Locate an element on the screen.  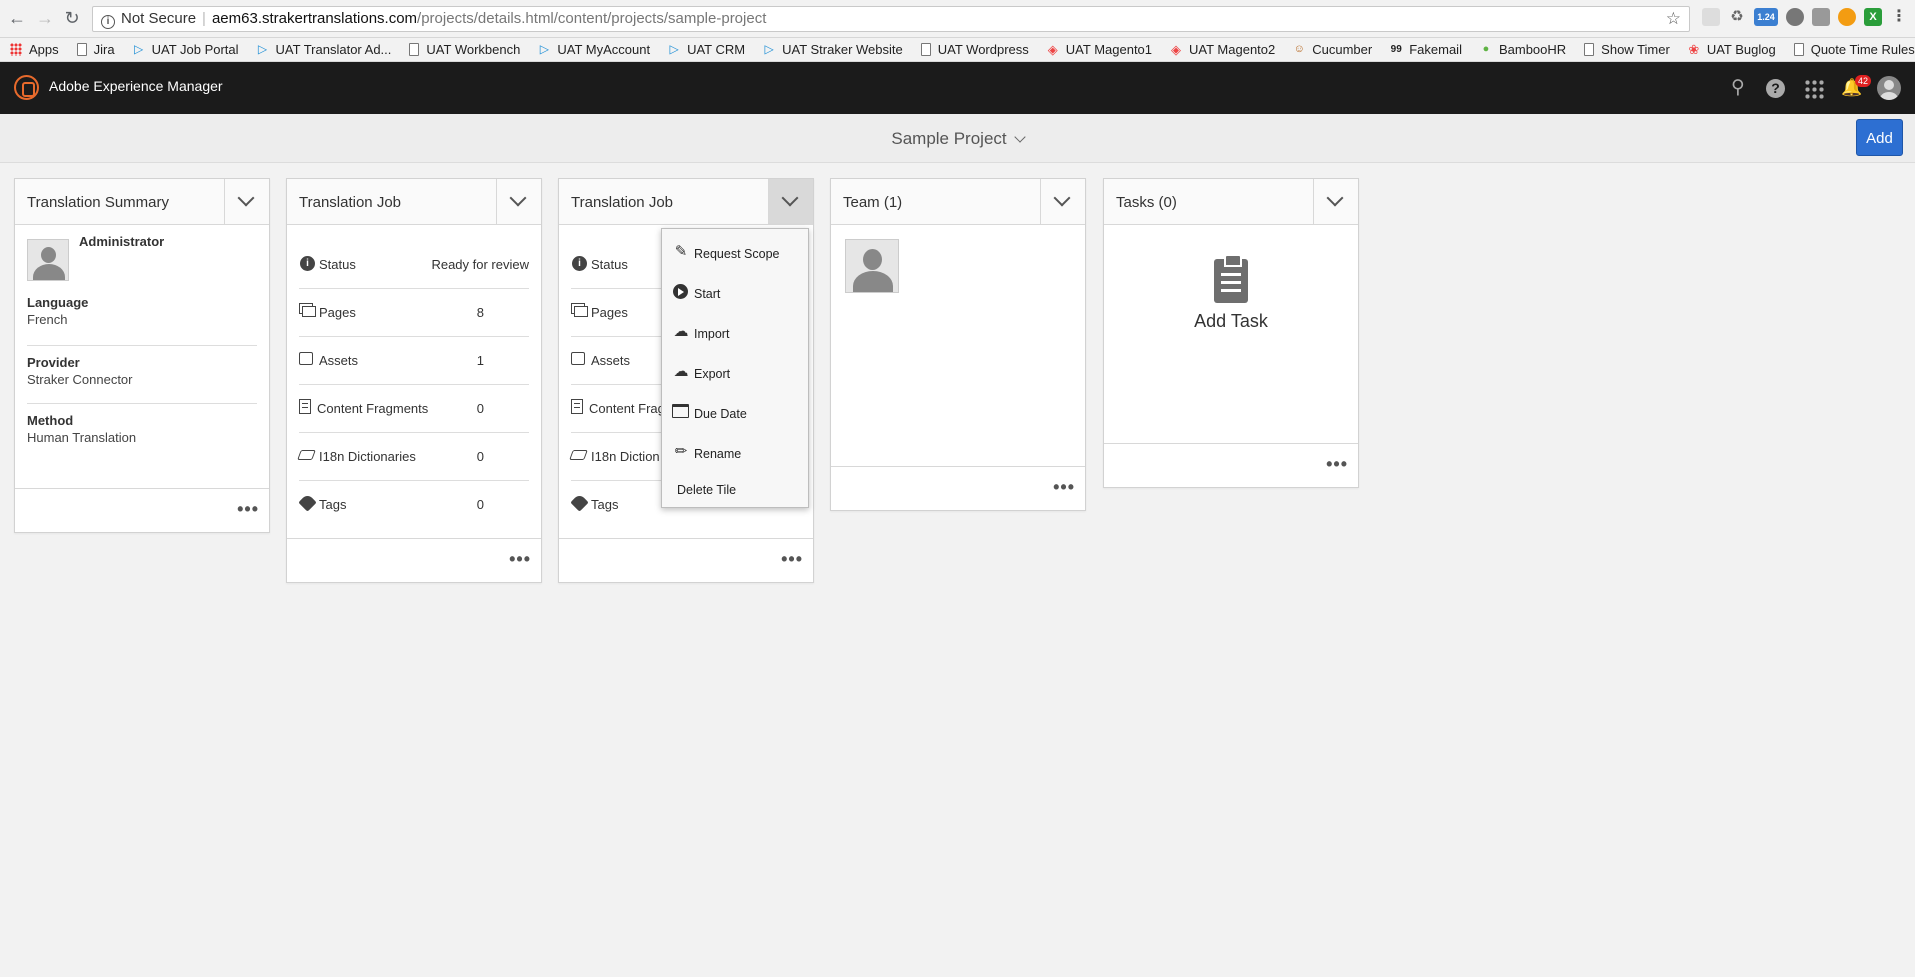
menu-item-import: ☁ Import is located at coordinates (737, 333).